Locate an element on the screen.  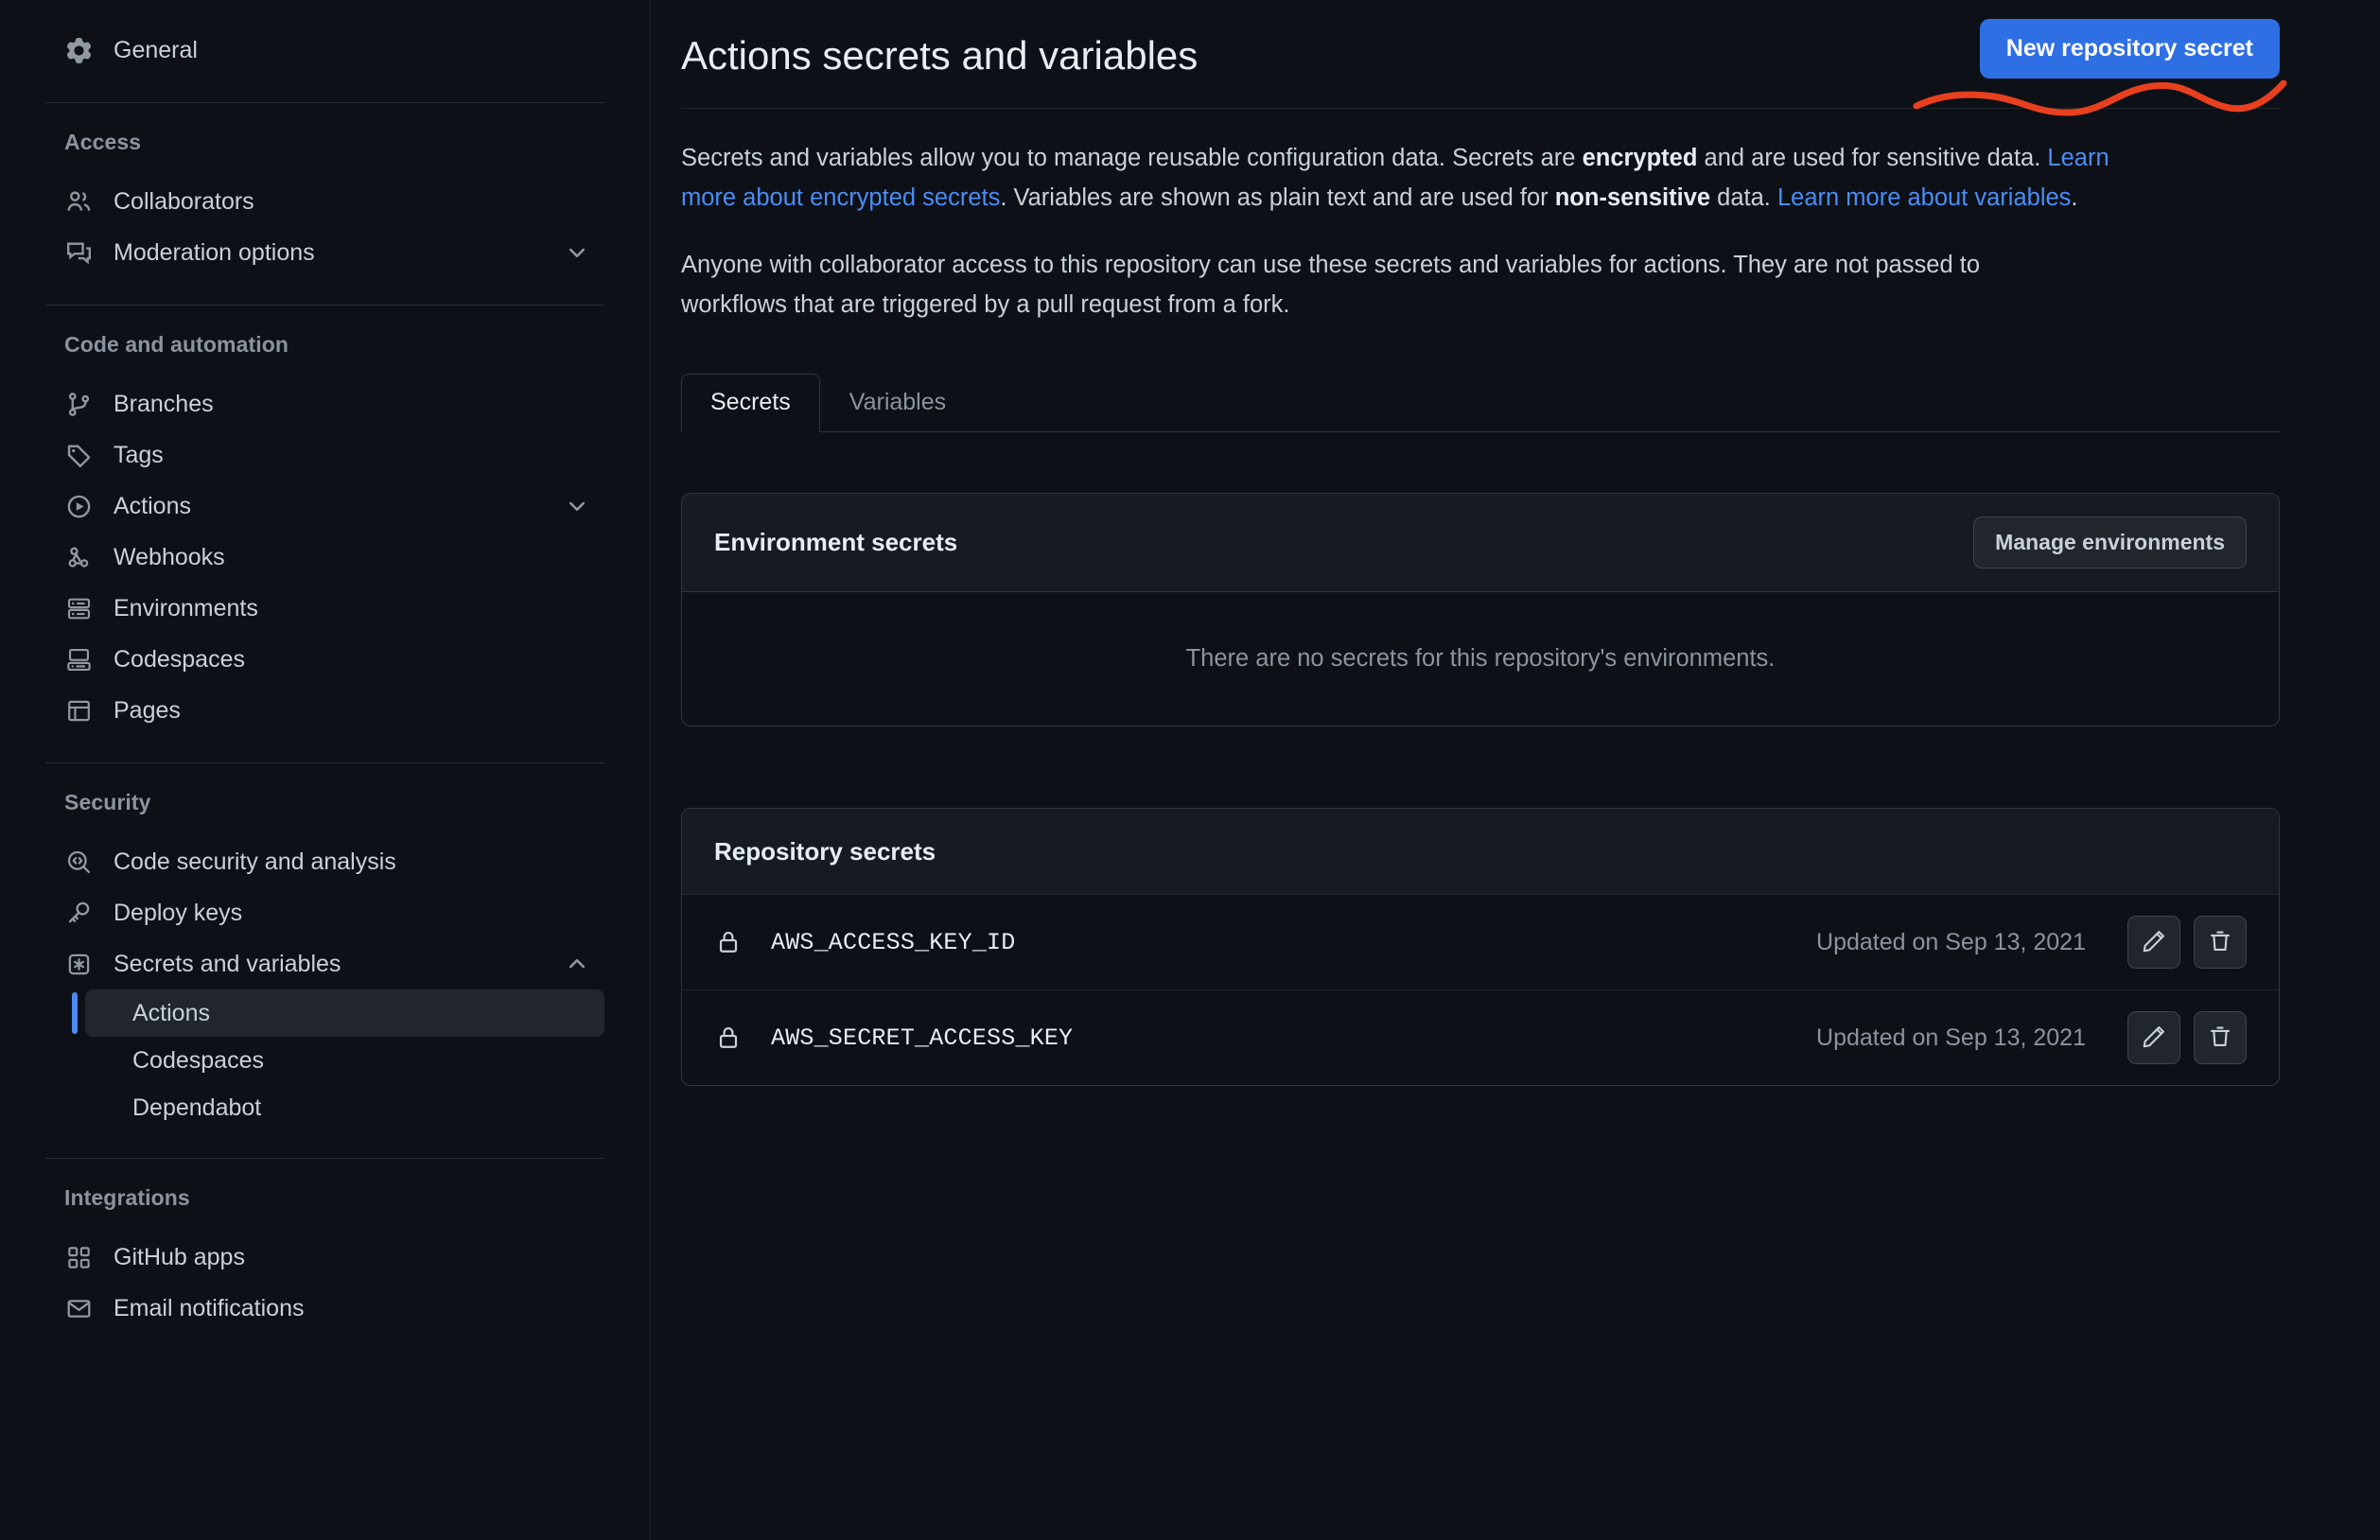
sidebar-item-general: General is located at coordinates (324, 50).